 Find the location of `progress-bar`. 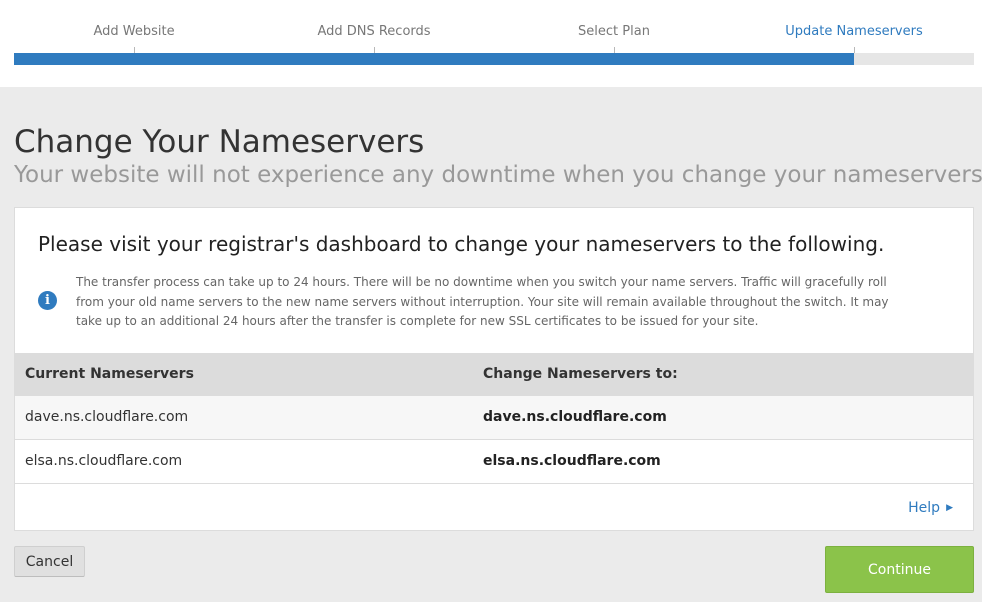

progress-bar is located at coordinates (494, 59).